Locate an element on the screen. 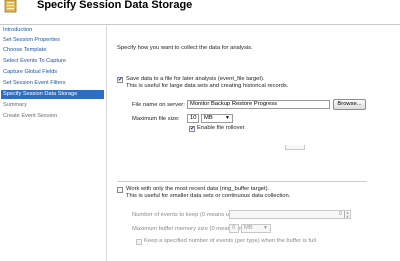  events-to-keep-input: 0 ▲ ▼ is located at coordinates (290, 214).